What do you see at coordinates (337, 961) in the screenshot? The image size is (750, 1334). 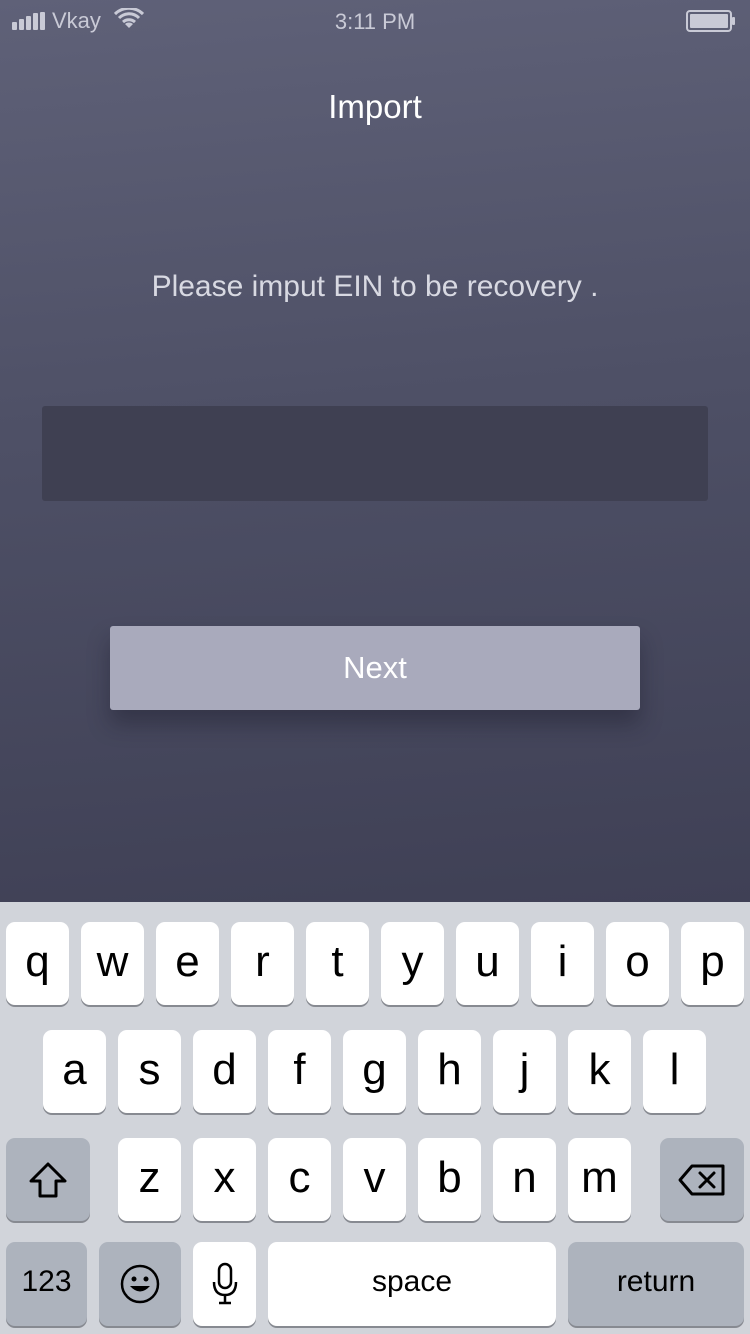 I see `key-label: t` at bounding box center [337, 961].